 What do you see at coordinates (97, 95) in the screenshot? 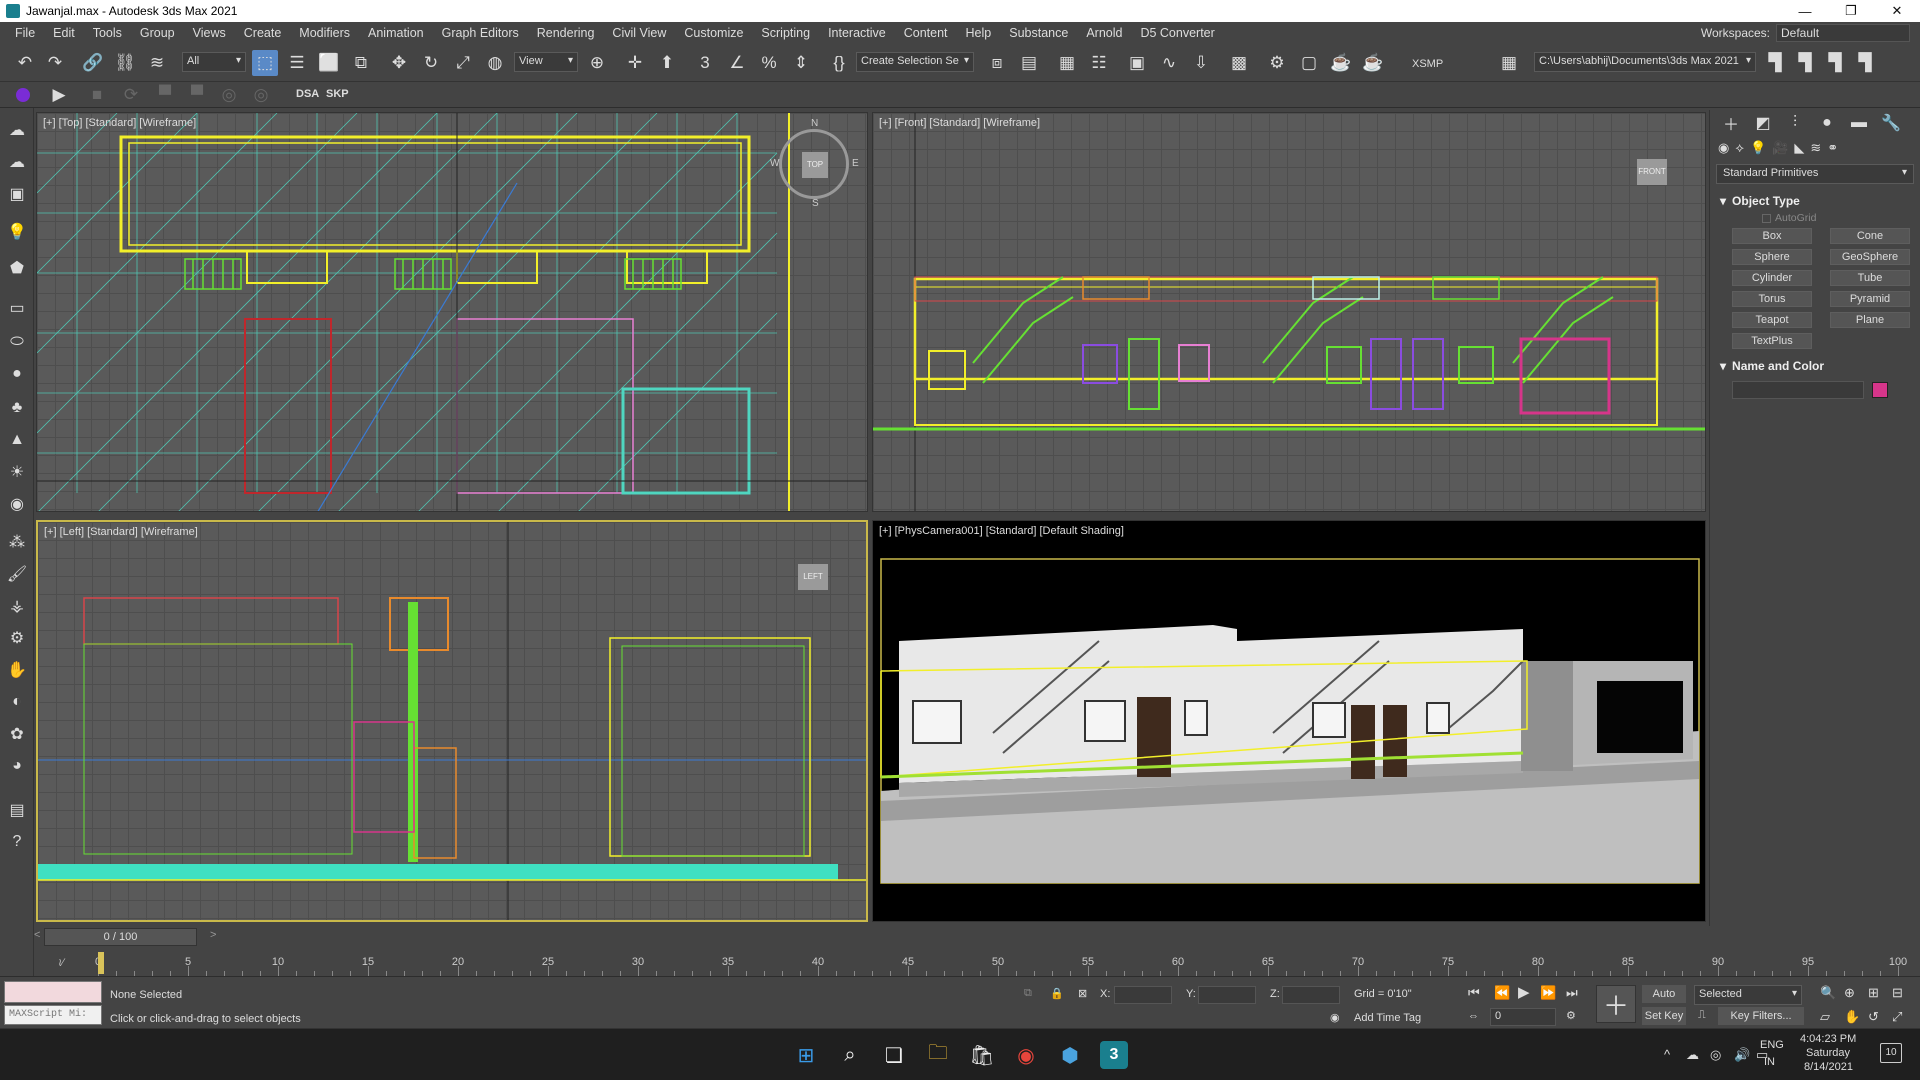
I see `stop-icon: ■` at bounding box center [97, 95].